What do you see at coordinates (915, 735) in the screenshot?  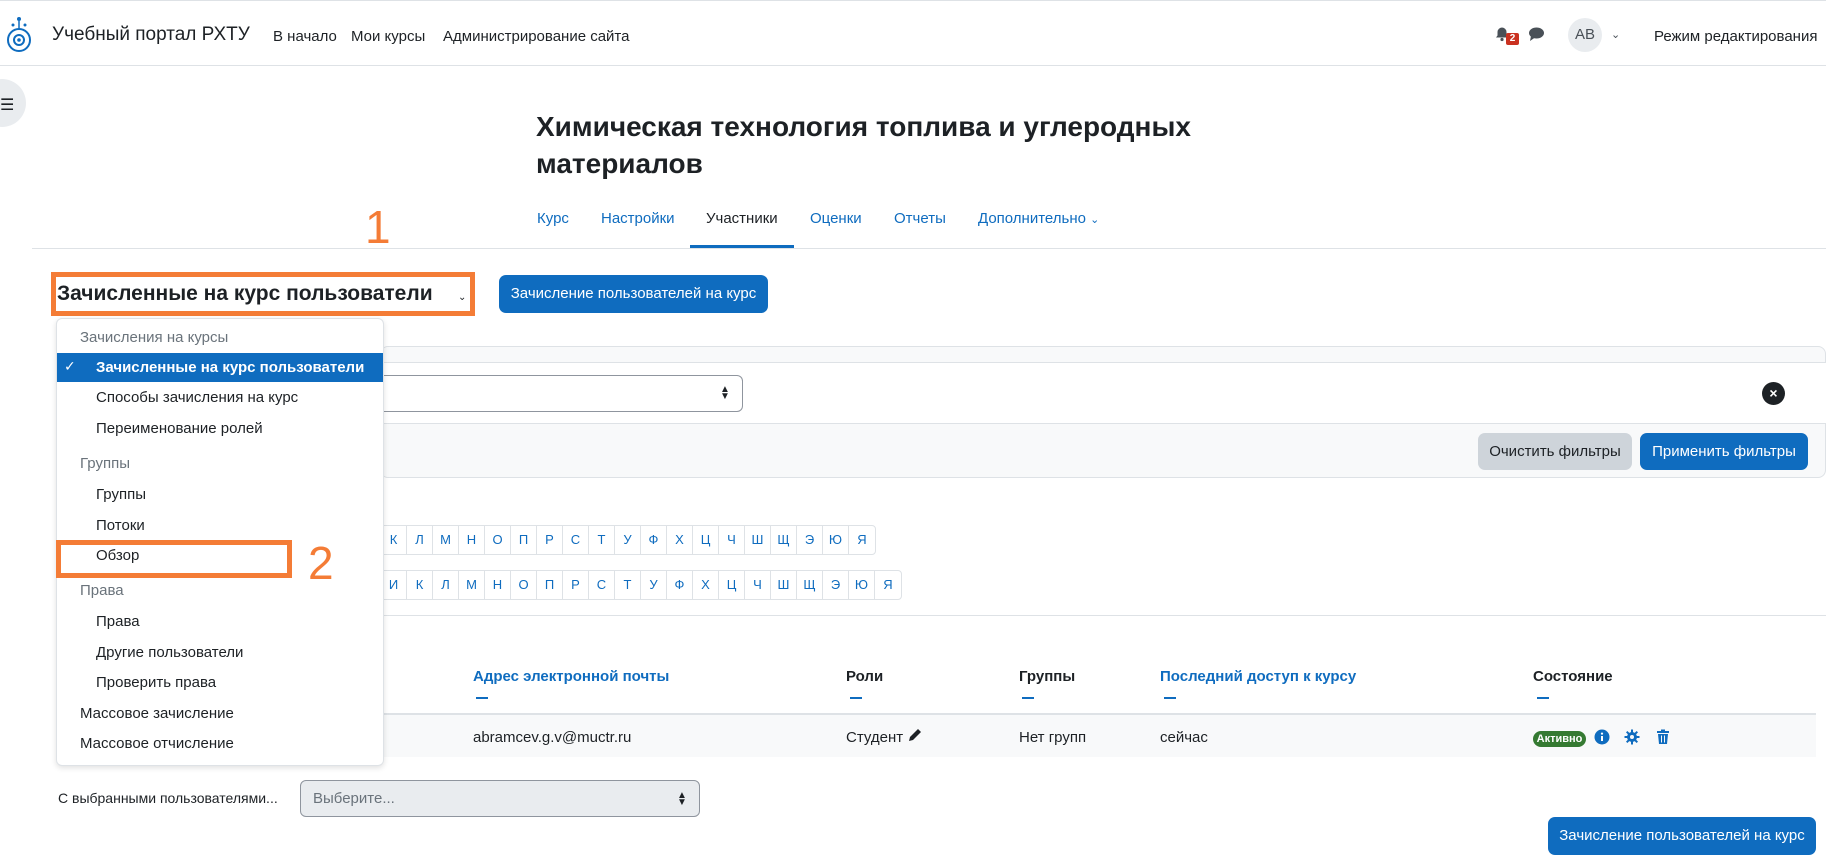 I see `pencil-icon` at bounding box center [915, 735].